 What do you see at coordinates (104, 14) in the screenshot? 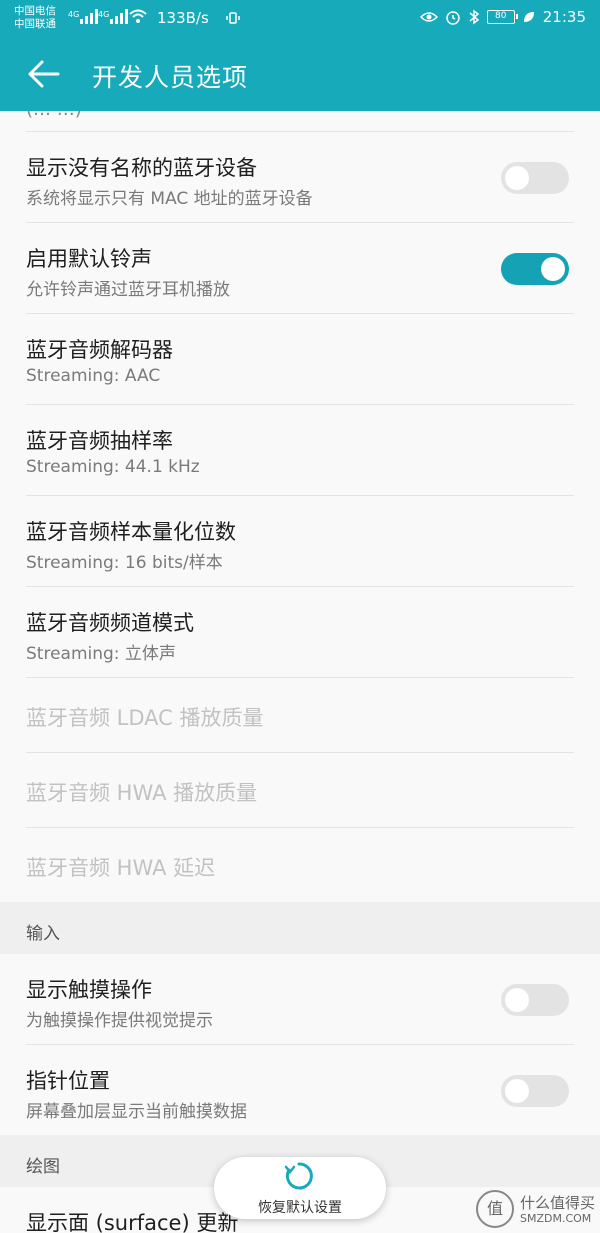
I see `network-type-2: 4G` at bounding box center [104, 14].